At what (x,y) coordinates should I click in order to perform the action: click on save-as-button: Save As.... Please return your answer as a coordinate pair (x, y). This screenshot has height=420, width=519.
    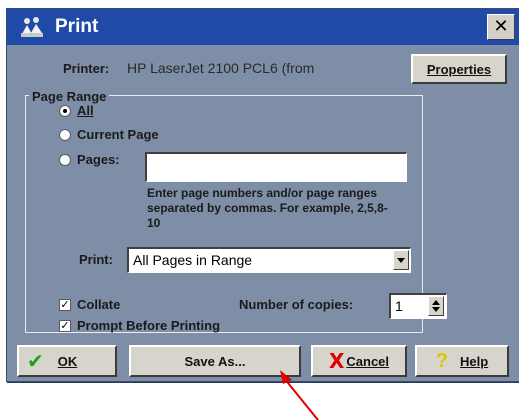
    Looking at the image, I should click on (215, 361).